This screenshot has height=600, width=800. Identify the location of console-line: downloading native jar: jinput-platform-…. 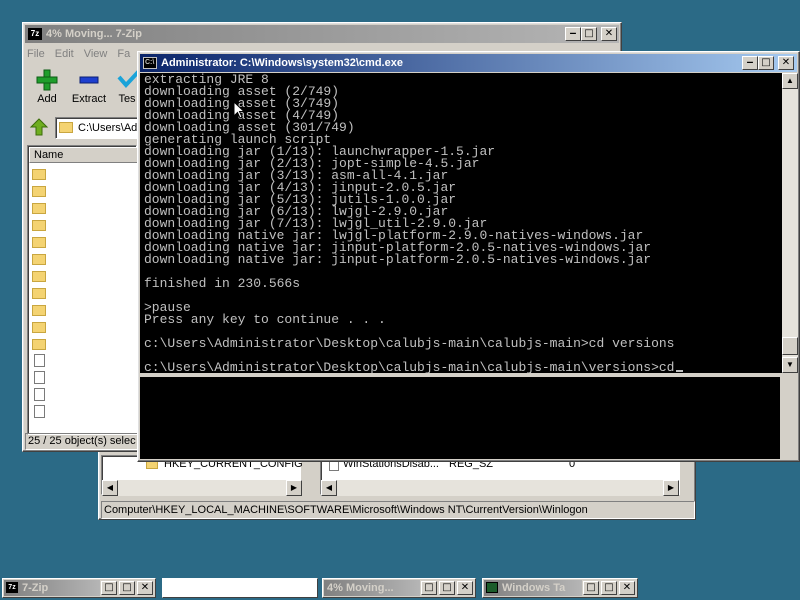
(398, 259).